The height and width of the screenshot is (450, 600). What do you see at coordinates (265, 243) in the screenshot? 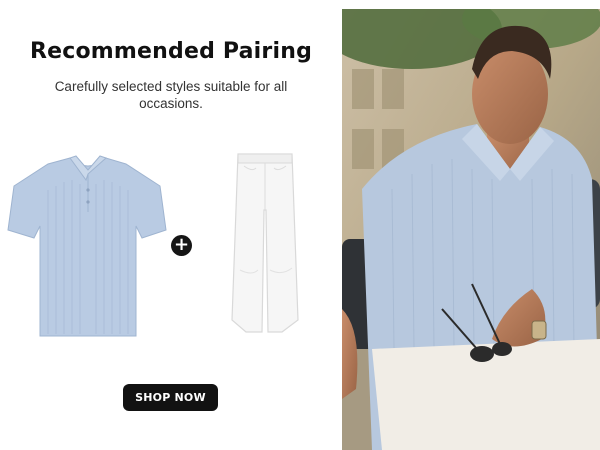
I see `white-pants-image` at bounding box center [265, 243].